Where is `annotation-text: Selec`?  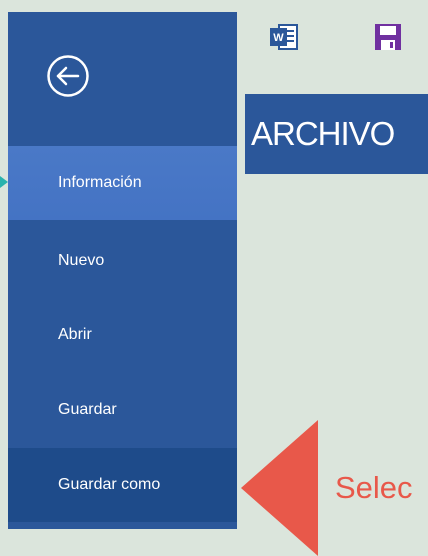
annotation-text: Selec is located at coordinates (374, 487).